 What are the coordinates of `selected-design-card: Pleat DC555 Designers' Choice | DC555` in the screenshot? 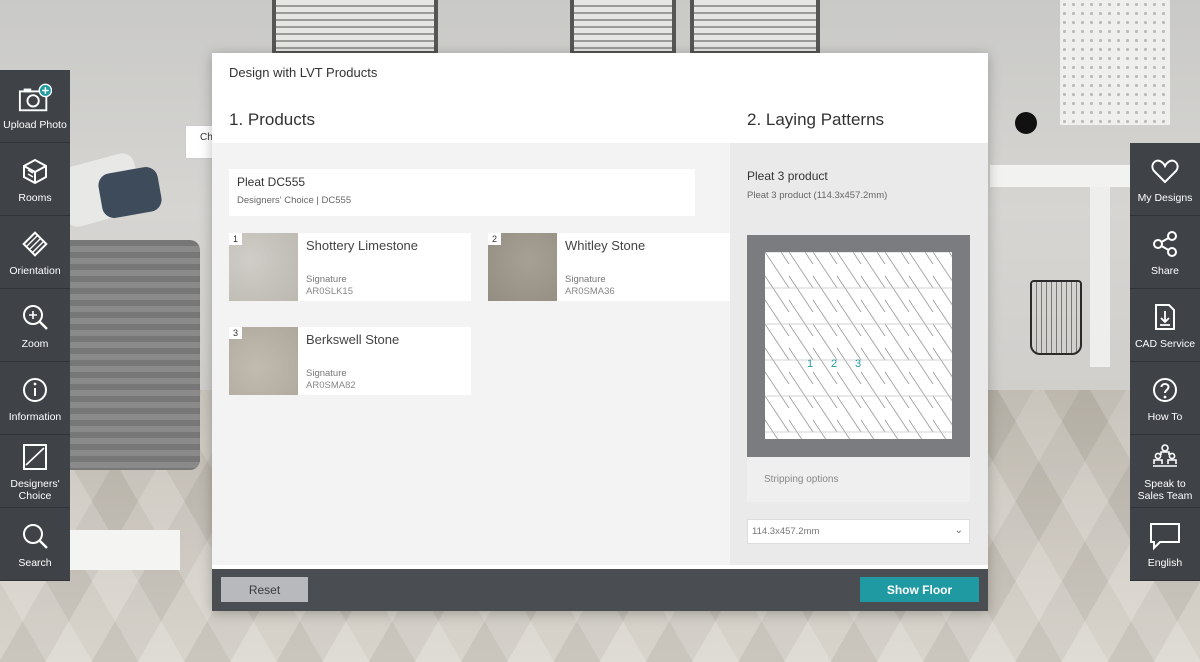 It's located at (462, 192).